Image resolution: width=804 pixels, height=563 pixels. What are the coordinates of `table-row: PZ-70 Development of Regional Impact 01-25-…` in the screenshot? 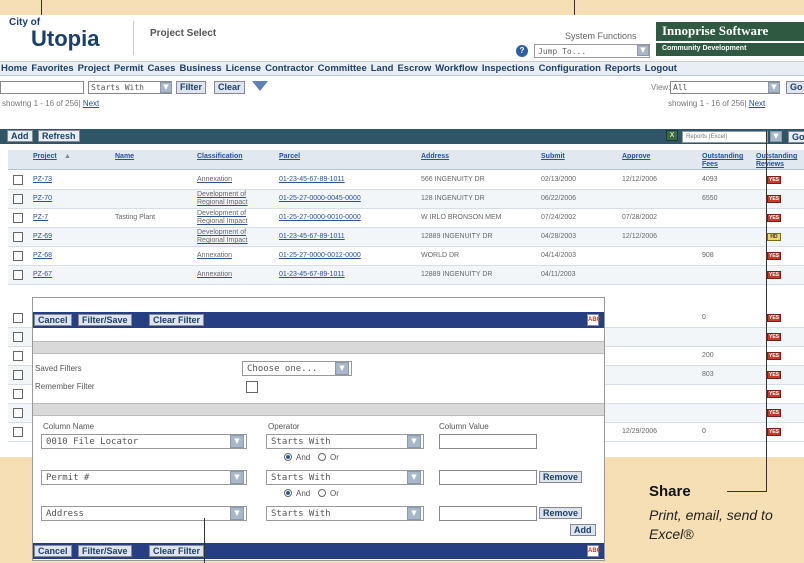 It's located at (406, 199).